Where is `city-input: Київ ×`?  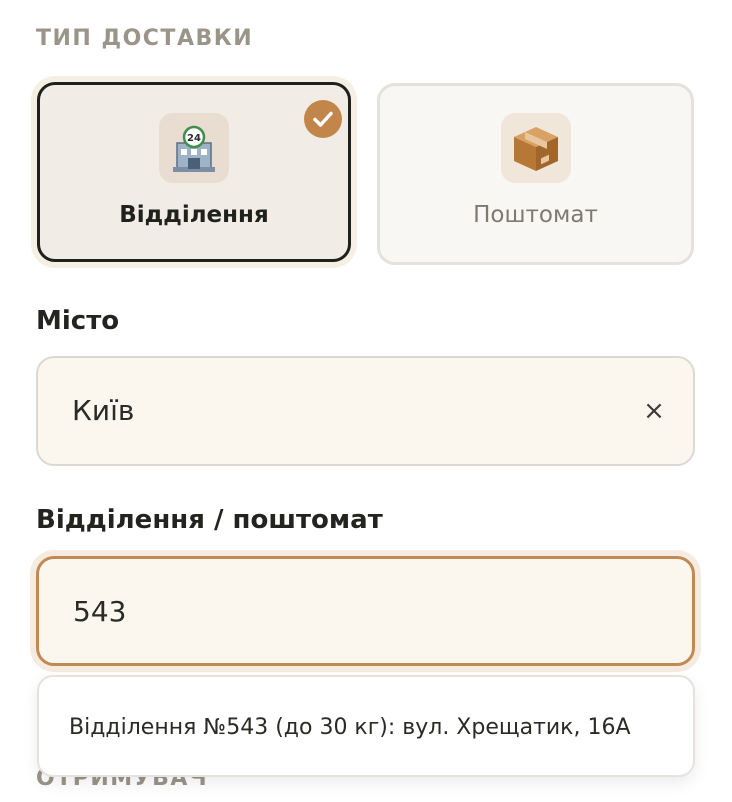 city-input: Київ × is located at coordinates (365, 411).